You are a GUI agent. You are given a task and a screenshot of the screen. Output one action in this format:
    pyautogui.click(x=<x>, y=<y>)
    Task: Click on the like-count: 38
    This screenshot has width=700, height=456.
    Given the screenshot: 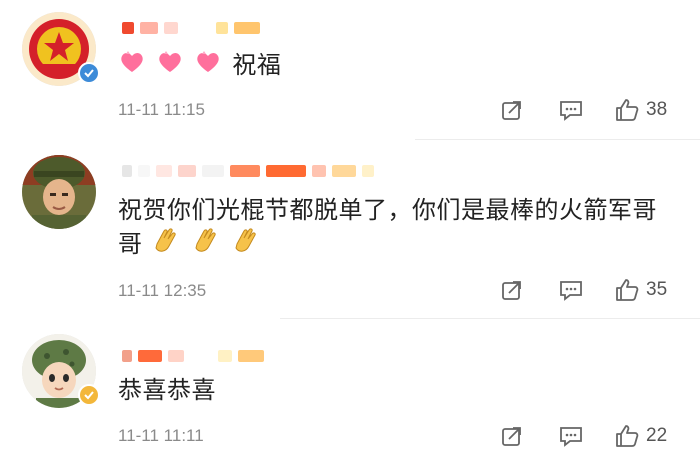 What is the action you would take?
    pyautogui.click(x=657, y=109)
    